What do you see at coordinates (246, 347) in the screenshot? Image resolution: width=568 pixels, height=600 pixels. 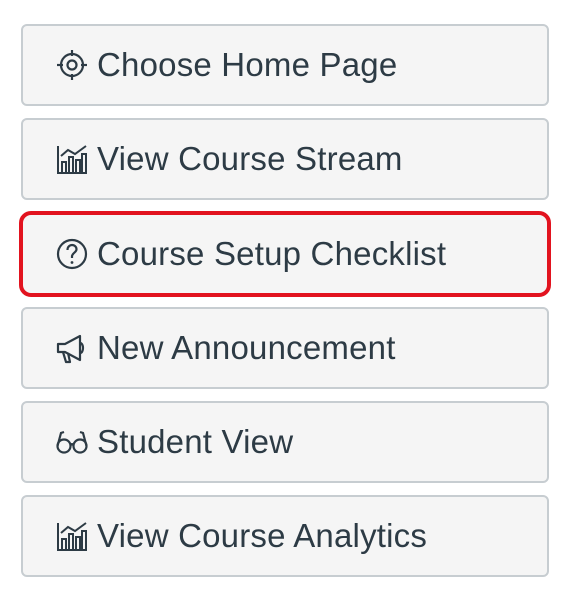 I see `new-announcement-label: New Announcement` at bounding box center [246, 347].